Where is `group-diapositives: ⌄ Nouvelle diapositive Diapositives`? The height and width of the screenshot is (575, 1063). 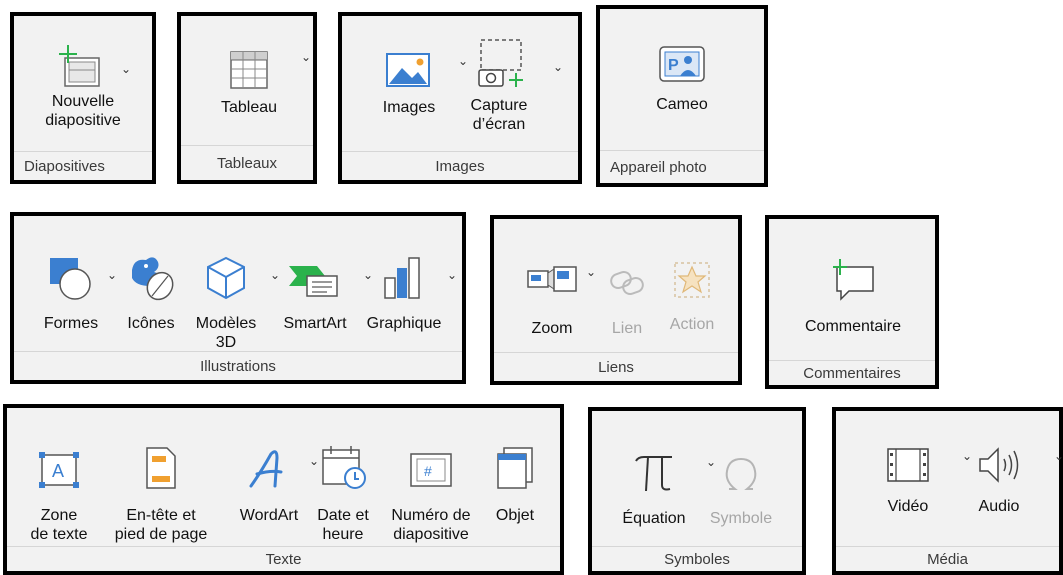
group-diapositives: ⌄ Nouvelle diapositive Diapositives is located at coordinates (83, 98).